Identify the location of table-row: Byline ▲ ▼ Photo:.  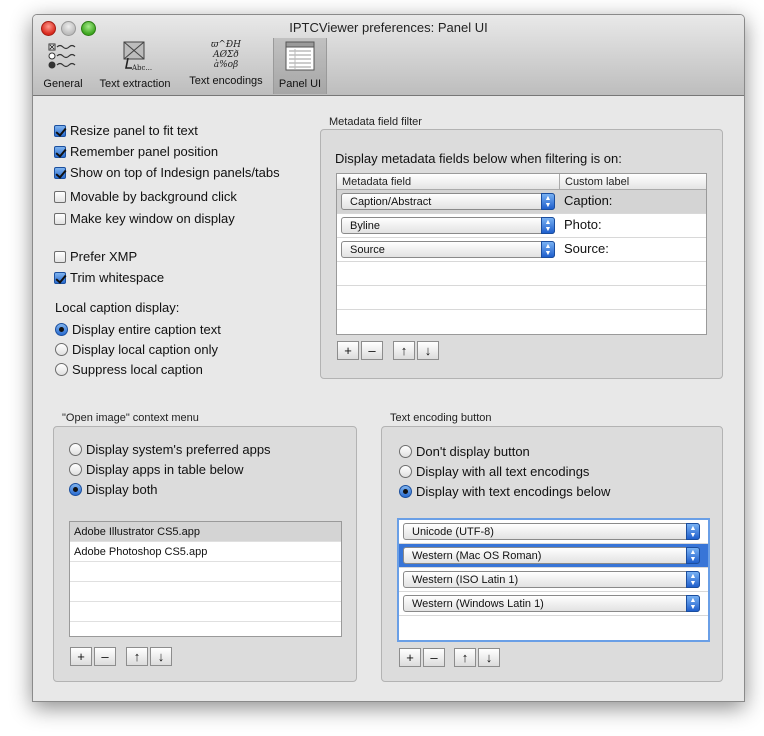
(521, 226).